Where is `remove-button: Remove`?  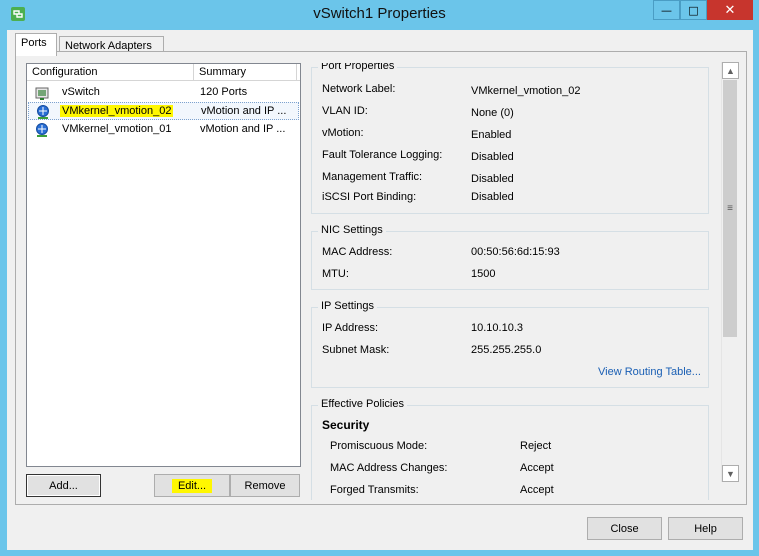
remove-button: Remove is located at coordinates (265, 485).